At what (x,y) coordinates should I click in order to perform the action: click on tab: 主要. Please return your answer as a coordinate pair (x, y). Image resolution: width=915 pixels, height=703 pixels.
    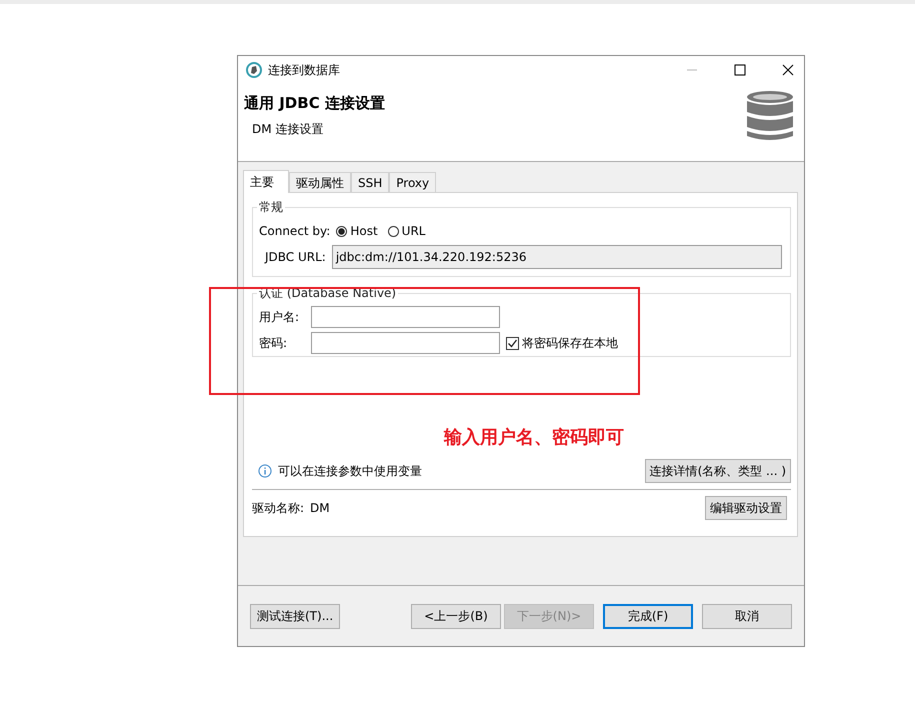
    Looking at the image, I should click on (266, 181).